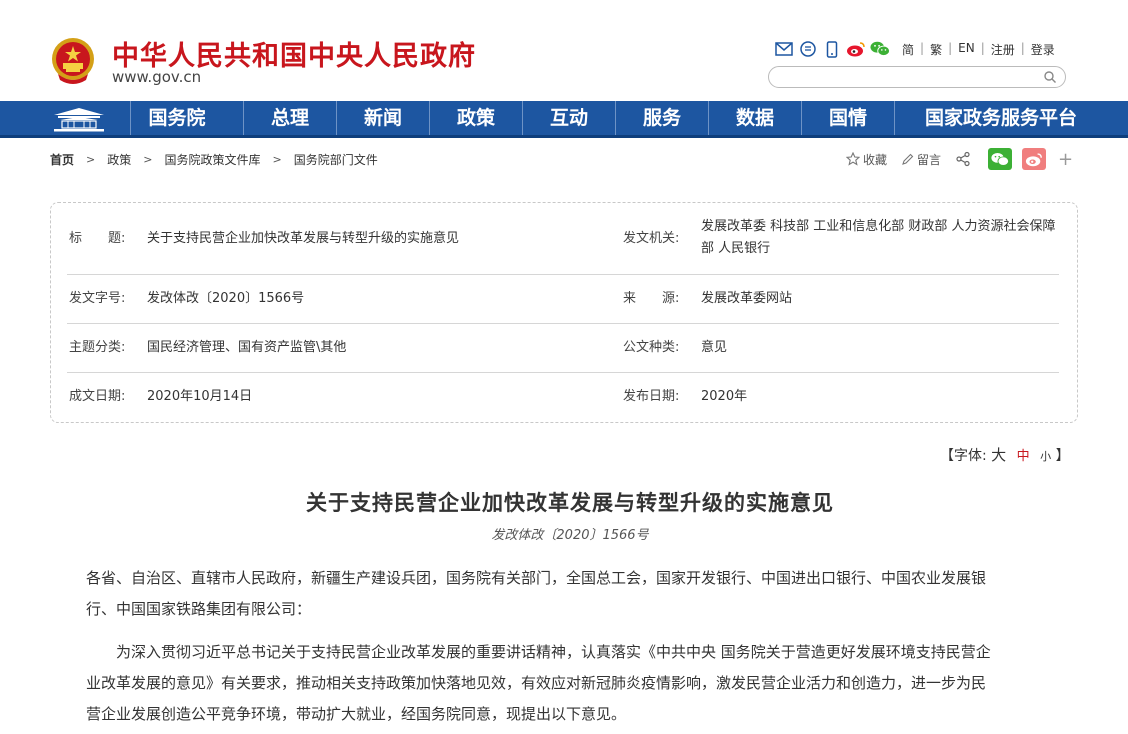  I want to click on header-icons, so click(834, 49).